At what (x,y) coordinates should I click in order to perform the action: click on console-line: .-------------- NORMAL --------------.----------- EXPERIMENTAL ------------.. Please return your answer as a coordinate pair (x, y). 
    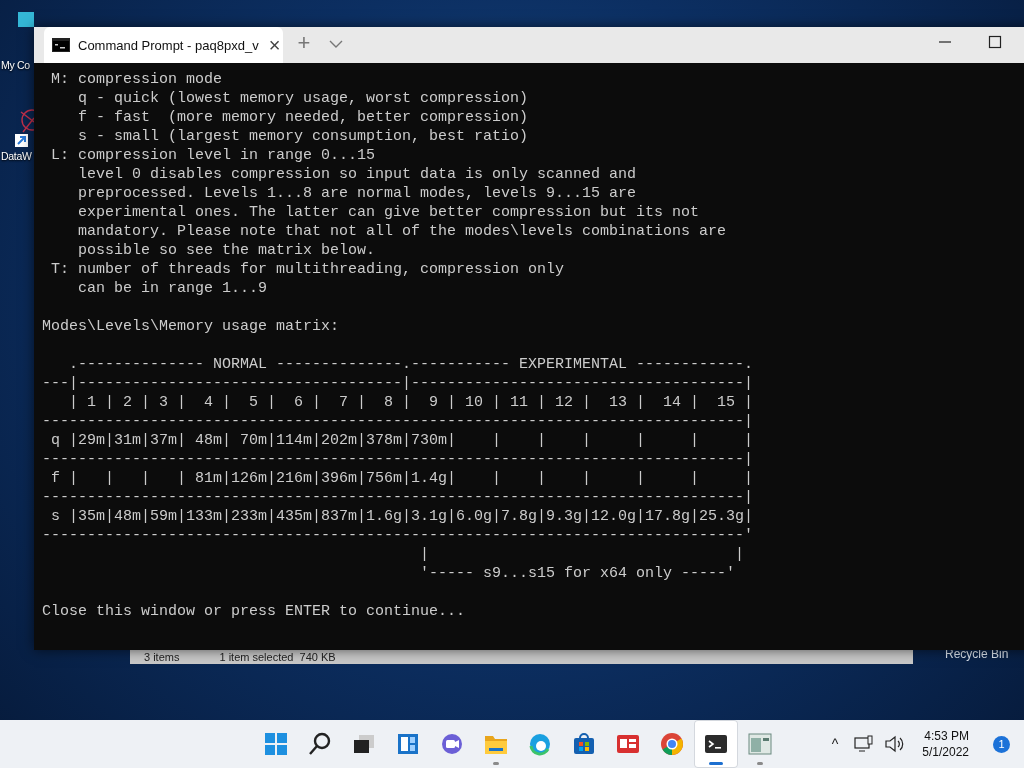
    Looking at the image, I should click on (411, 364).